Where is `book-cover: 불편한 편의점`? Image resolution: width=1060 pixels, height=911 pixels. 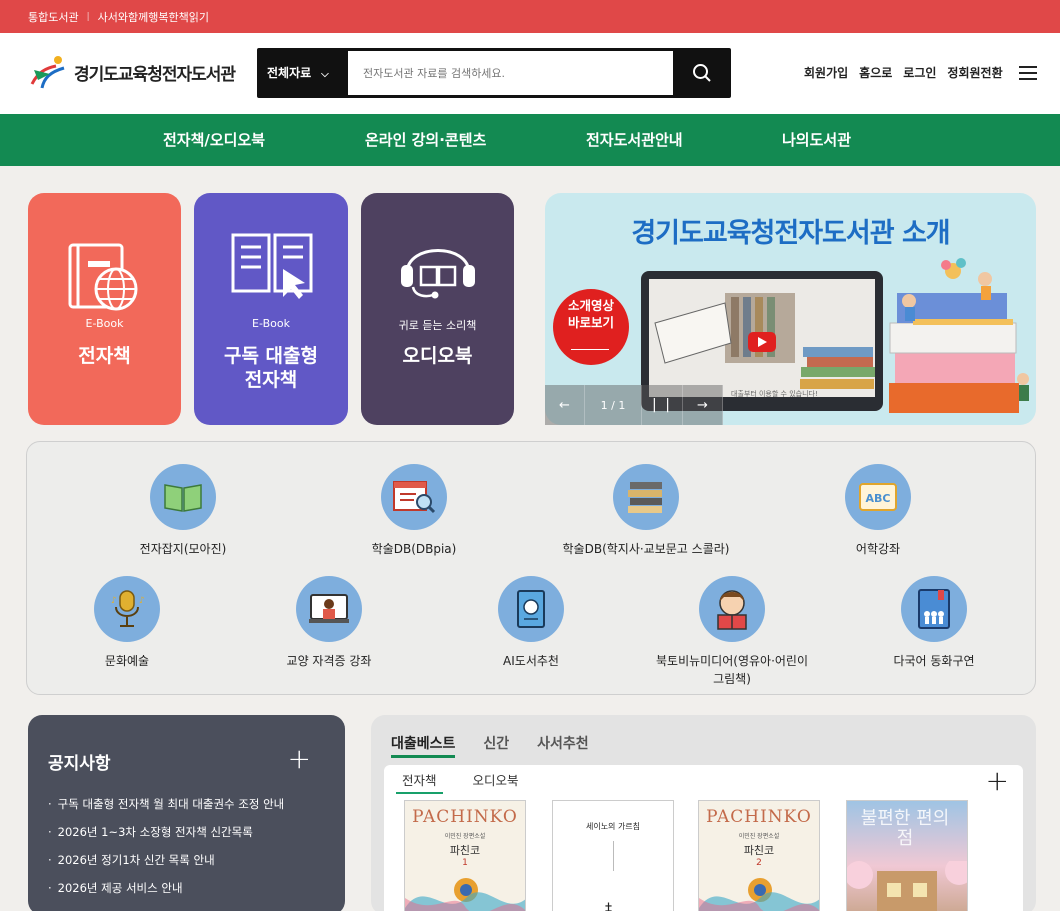 book-cover: 불편한 편의점 is located at coordinates (907, 855).